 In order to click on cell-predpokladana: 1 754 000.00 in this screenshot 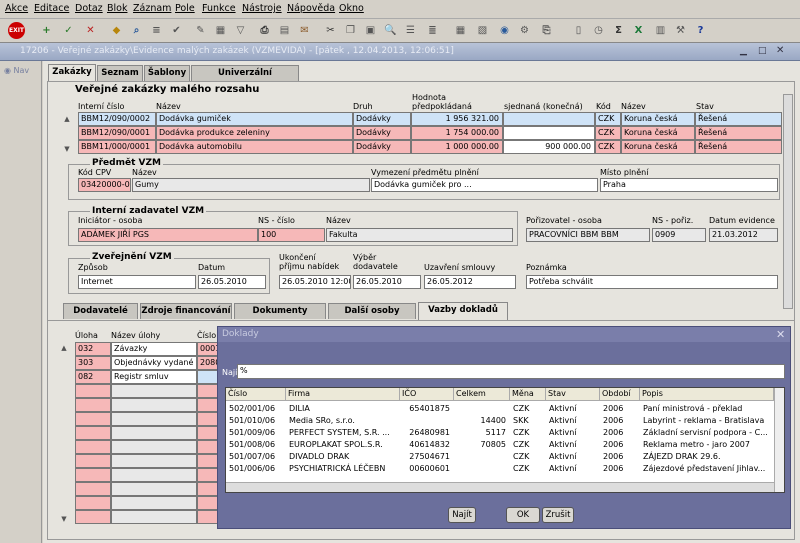, I will do `click(457, 133)`.